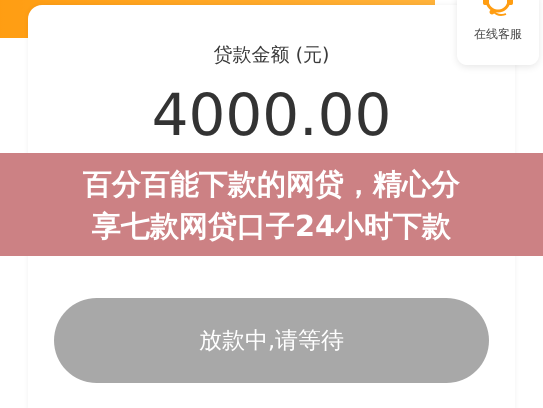 The height and width of the screenshot is (408, 543). I want to click on customer-service-button: 在线客服, so click(498, 32).